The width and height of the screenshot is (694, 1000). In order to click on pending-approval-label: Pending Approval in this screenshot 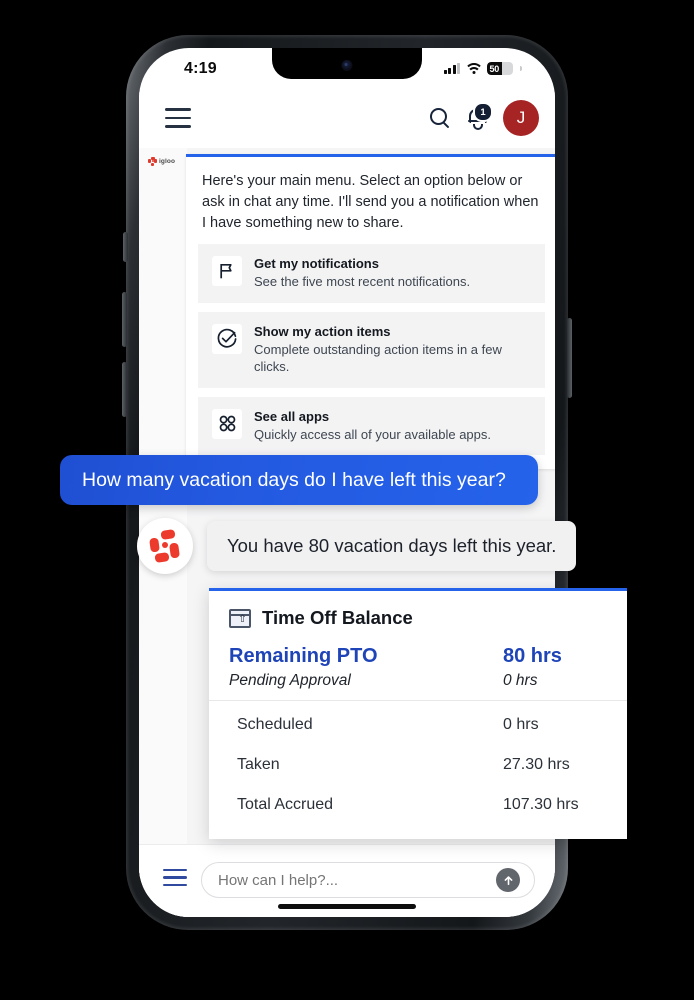, I will do `click(290, 680)`.